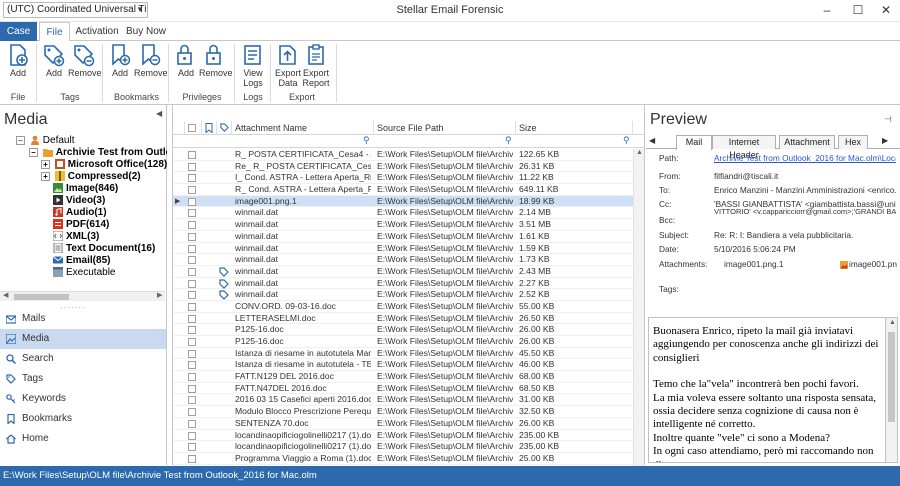  I want to click on remove-tag-button: Remove, so click(85, 60).